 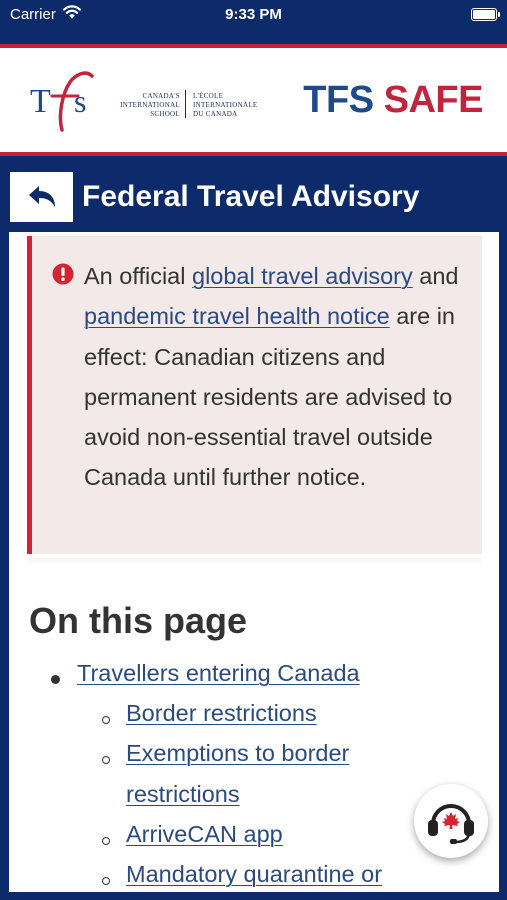 What do you see at coordinates (221, 713) in the screenshot?
I see `toc-item-border-restrictions: Border restrictions` at bounding box center [221, 713].